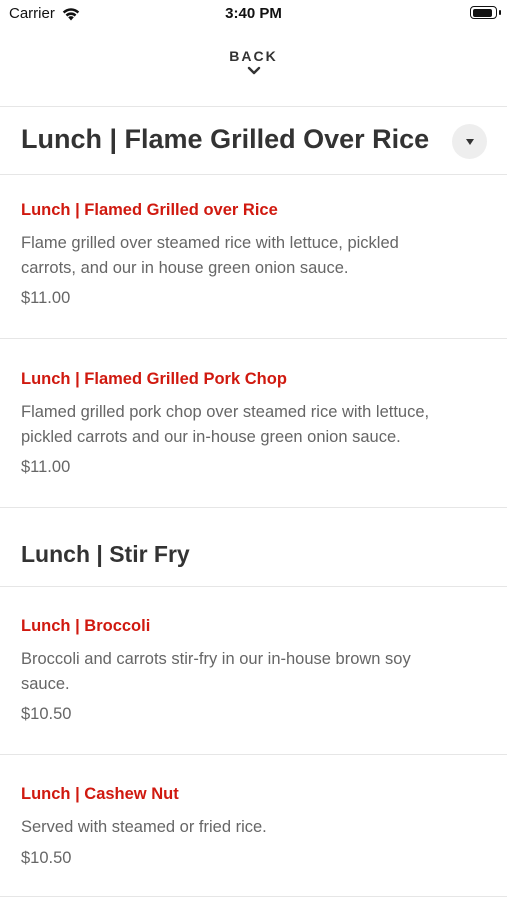 Image resolution: width=507 pixels, height=900 pixels. What do you see at coordinates (100, 794) in the screenshot?
I see `item-name: Lunch | Cashew Nut` at bounding box center [100, 794].